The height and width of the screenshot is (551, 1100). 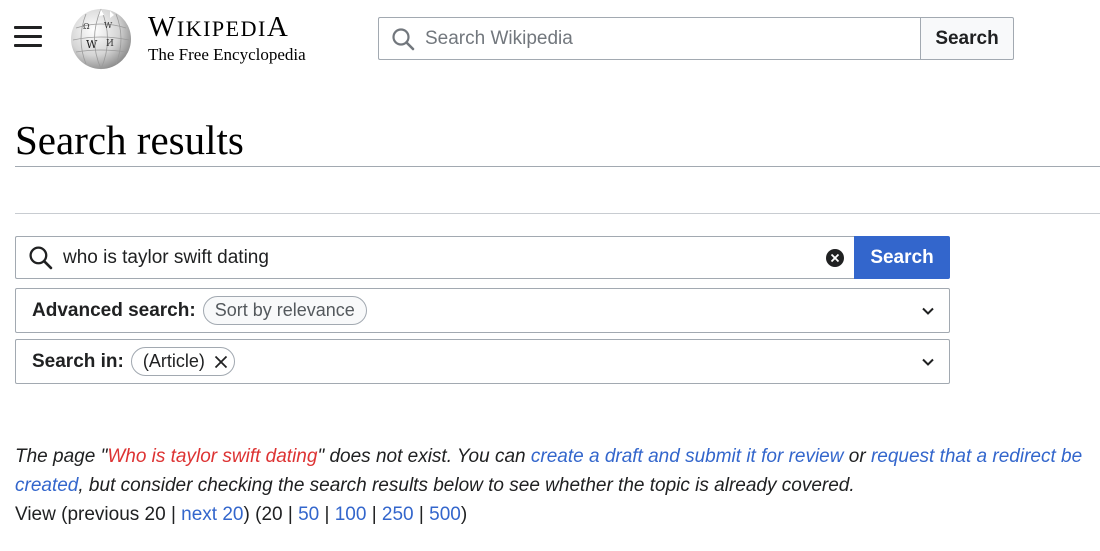 I want to click on create-draft-link: create a draft and submit it for review, so click(x=687, y=456).